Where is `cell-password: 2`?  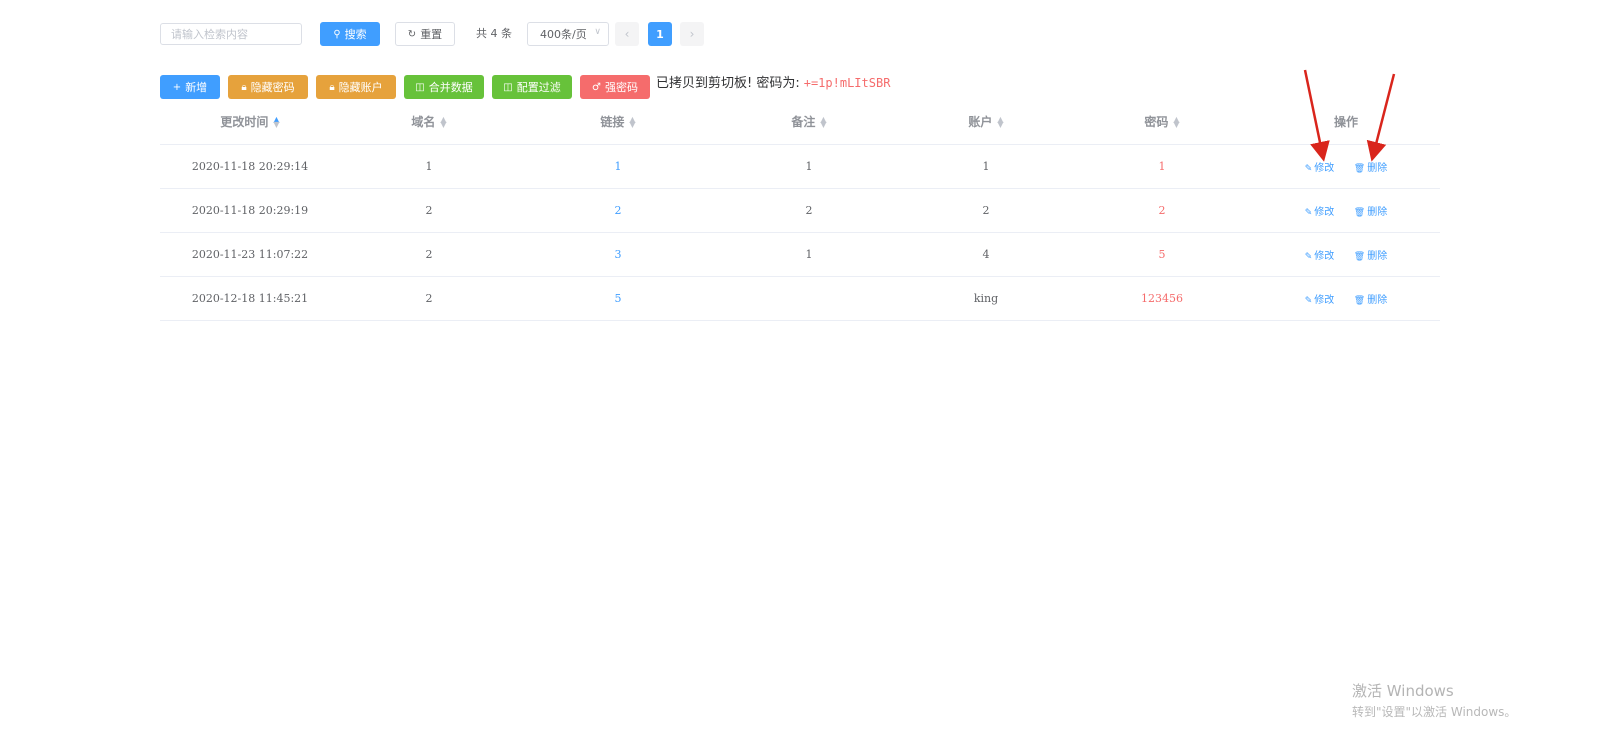
cell-password: 2 is located at coordinates (1162, 210).